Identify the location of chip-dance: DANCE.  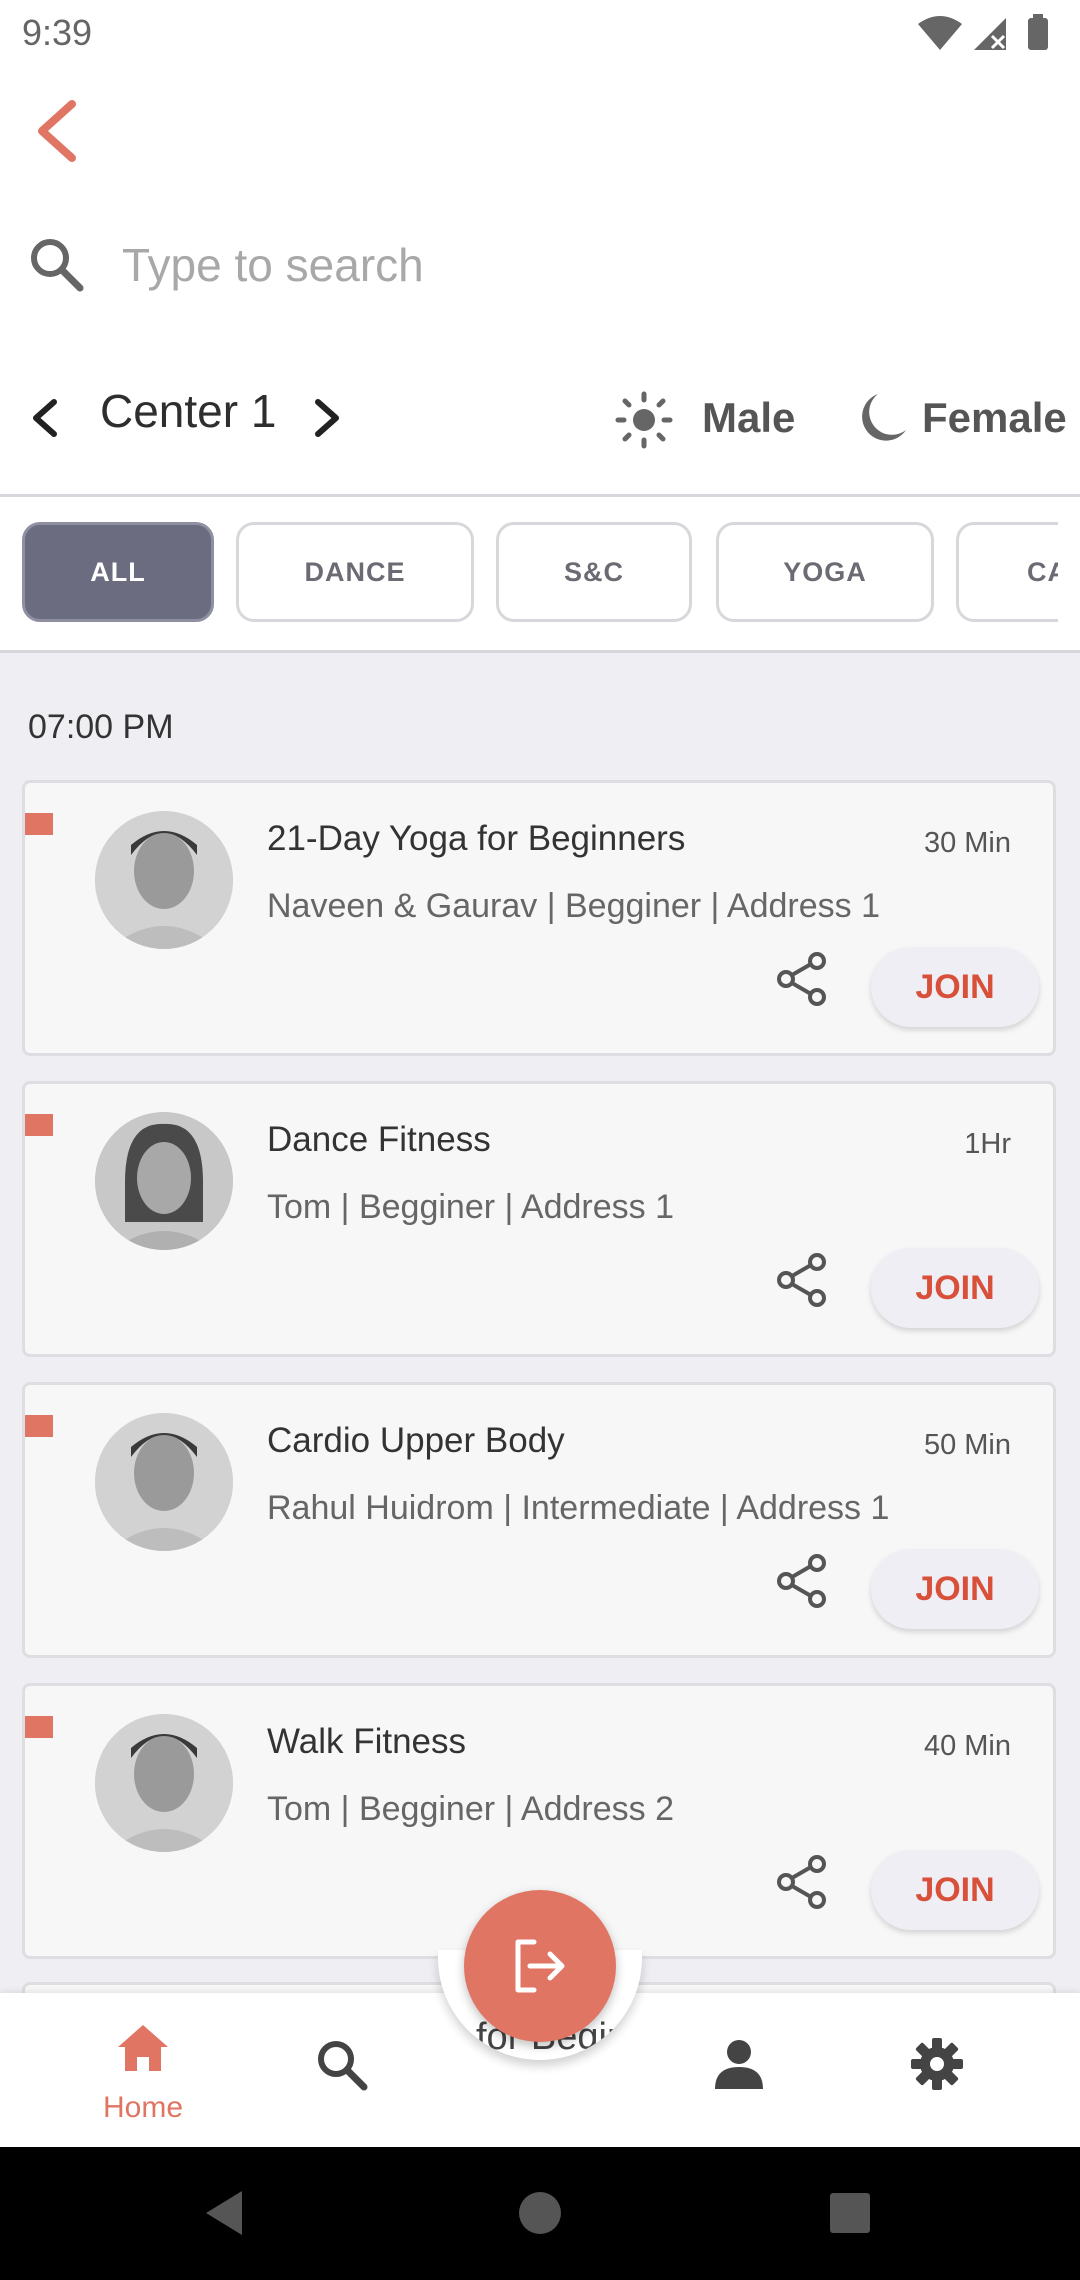
(355, 572).